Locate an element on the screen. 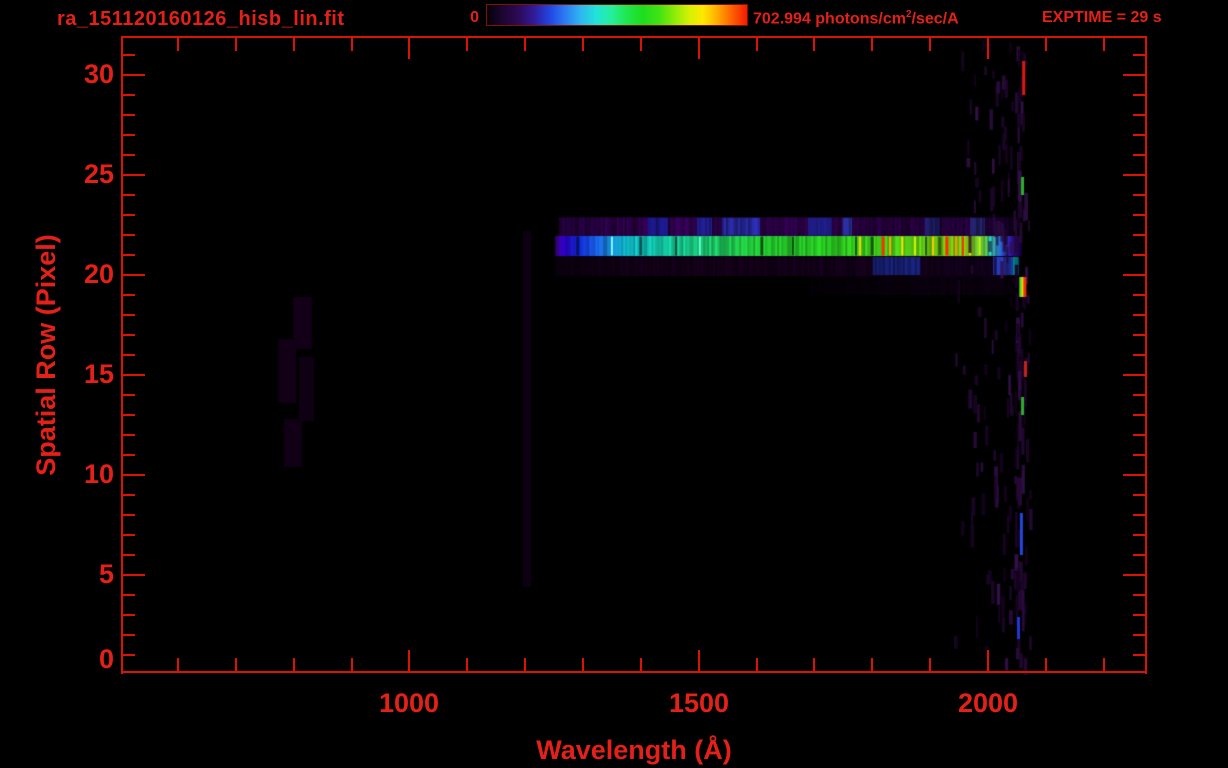 The height and width of the screenshot is (768, 1228). x-tick-label: 2000 is located at coordinates (988, 703).